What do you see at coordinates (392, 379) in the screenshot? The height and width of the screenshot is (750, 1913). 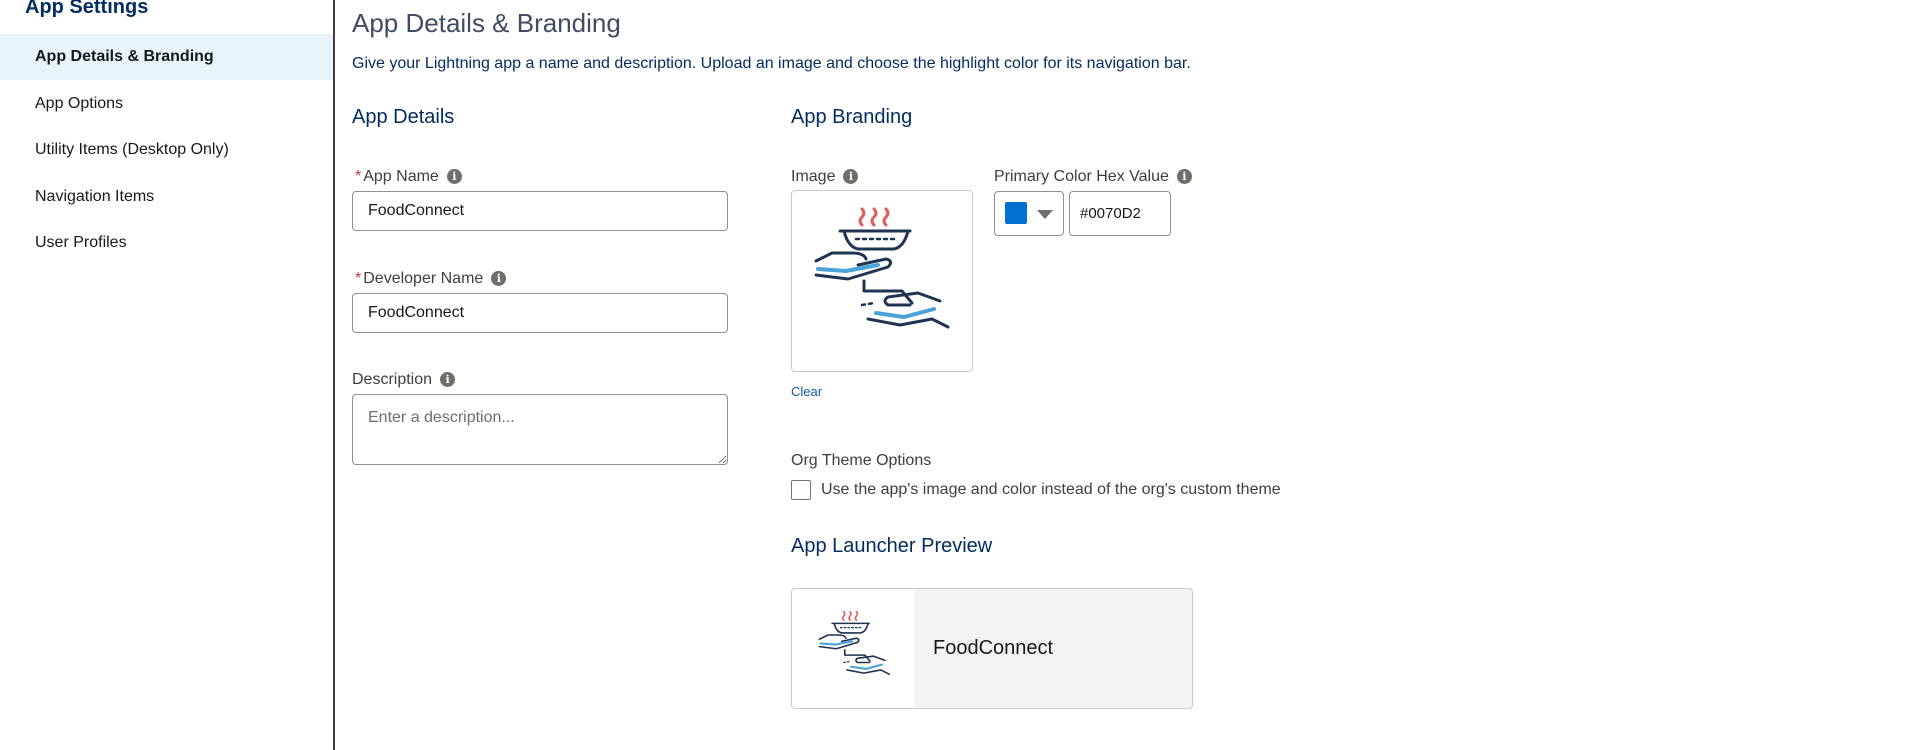 I see `description-label-text: Description` at bounding box center [392, 379].